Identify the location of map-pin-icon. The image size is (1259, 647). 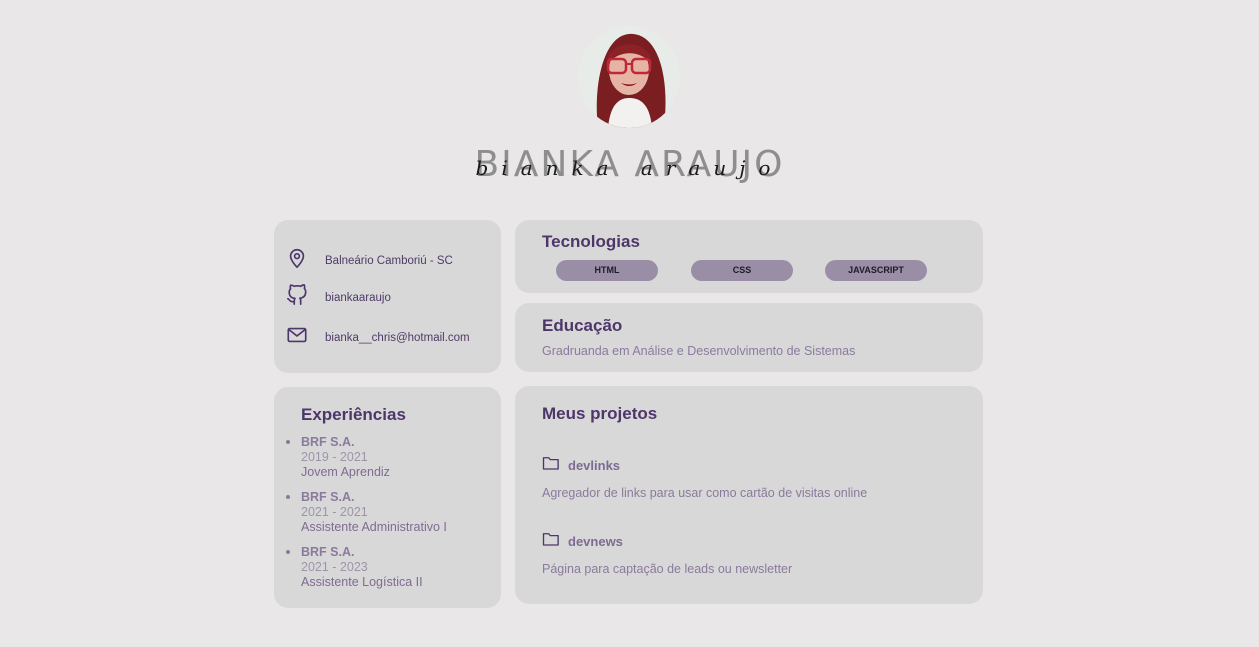
(297, 260).